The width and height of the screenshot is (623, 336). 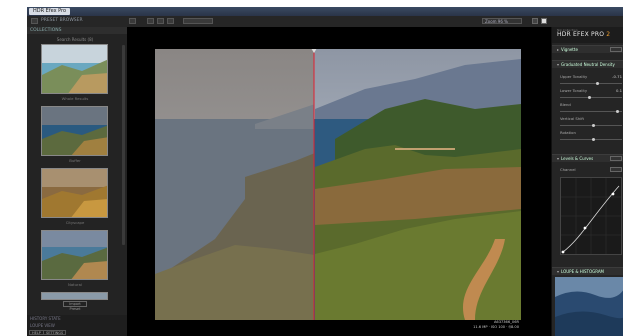 I want to click on brand-header: Nik Collection HDR EFEX PRO 2, so click(x=587, y=35).